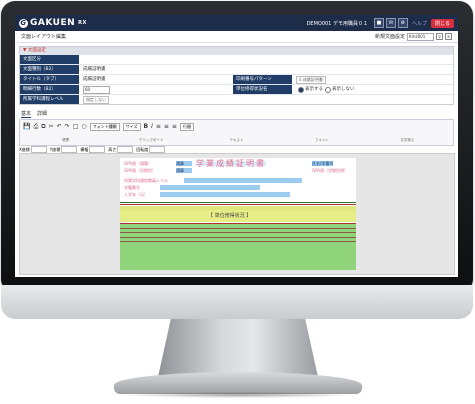 The image size is (475, 404). Describe the element at coordinates (69, 149) in the screenshot. I see `y-input` at that location.